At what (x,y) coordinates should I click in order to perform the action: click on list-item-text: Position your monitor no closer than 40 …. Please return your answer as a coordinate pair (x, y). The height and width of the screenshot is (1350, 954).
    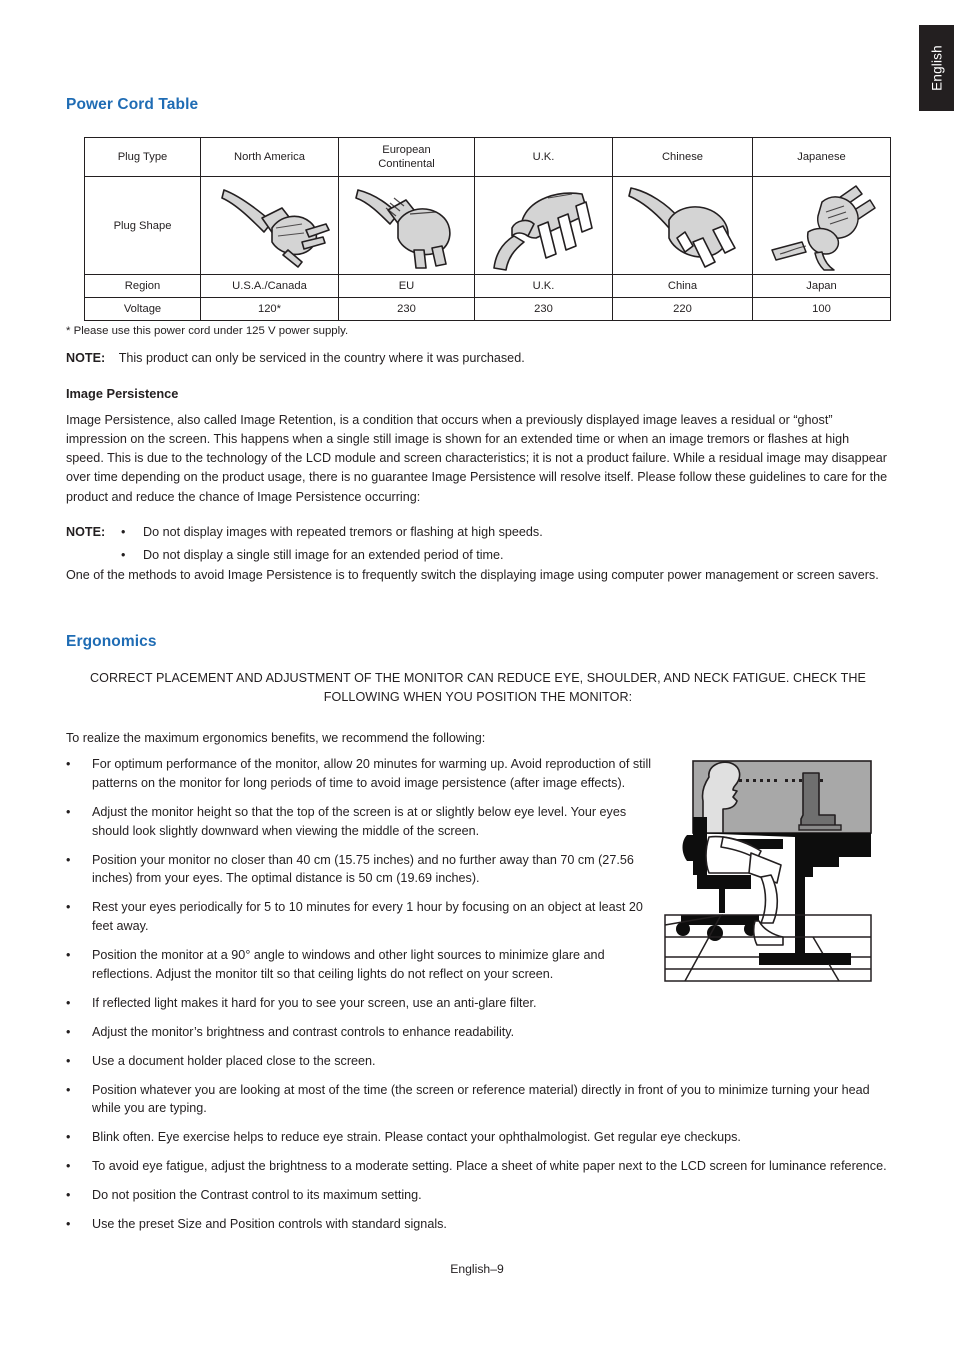
    Looking at the image, I should click on (363, 869).